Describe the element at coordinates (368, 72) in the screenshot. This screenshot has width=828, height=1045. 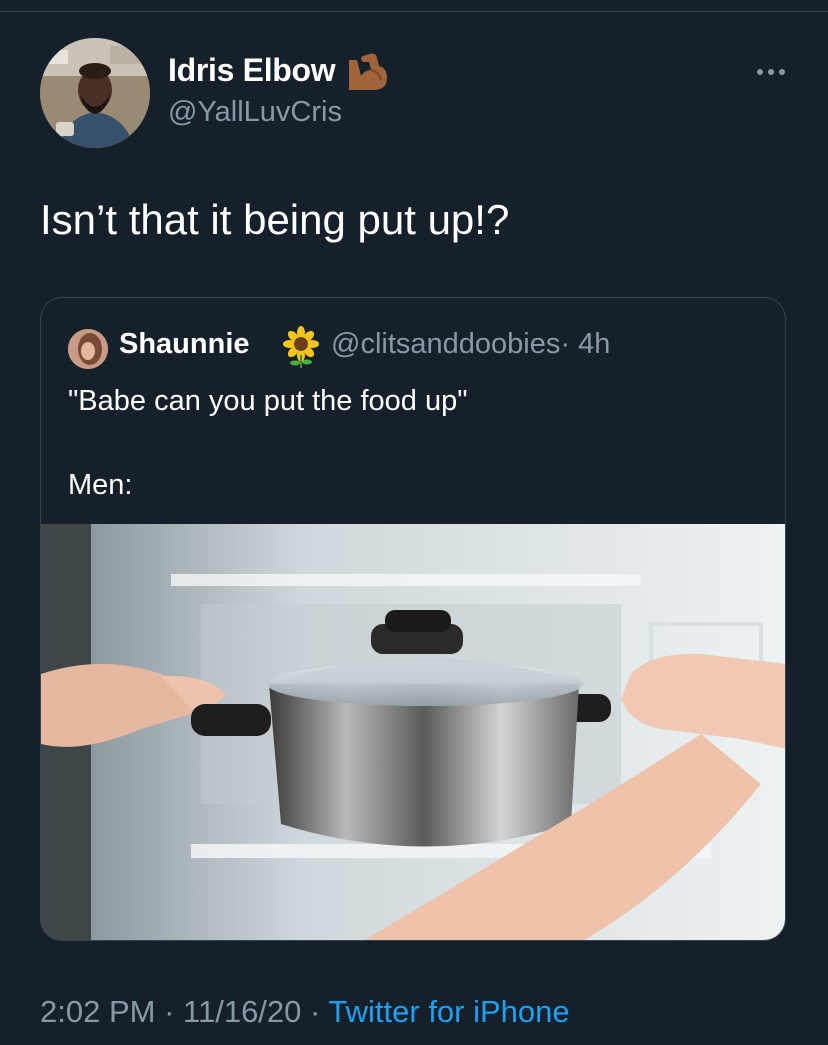
I see `flexed-biceps-emoji-icon` at that location.